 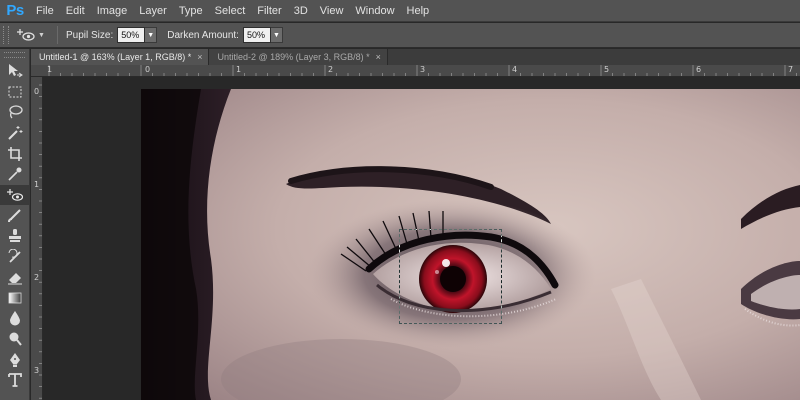 I want to click on tools-panel, so click(x=15, y=224).